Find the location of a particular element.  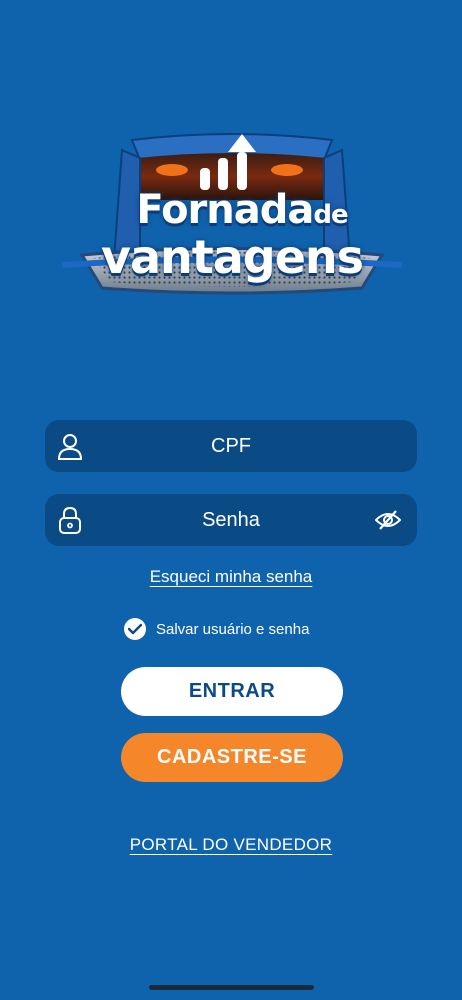

cpf-field is located at coordinates (231, 446).